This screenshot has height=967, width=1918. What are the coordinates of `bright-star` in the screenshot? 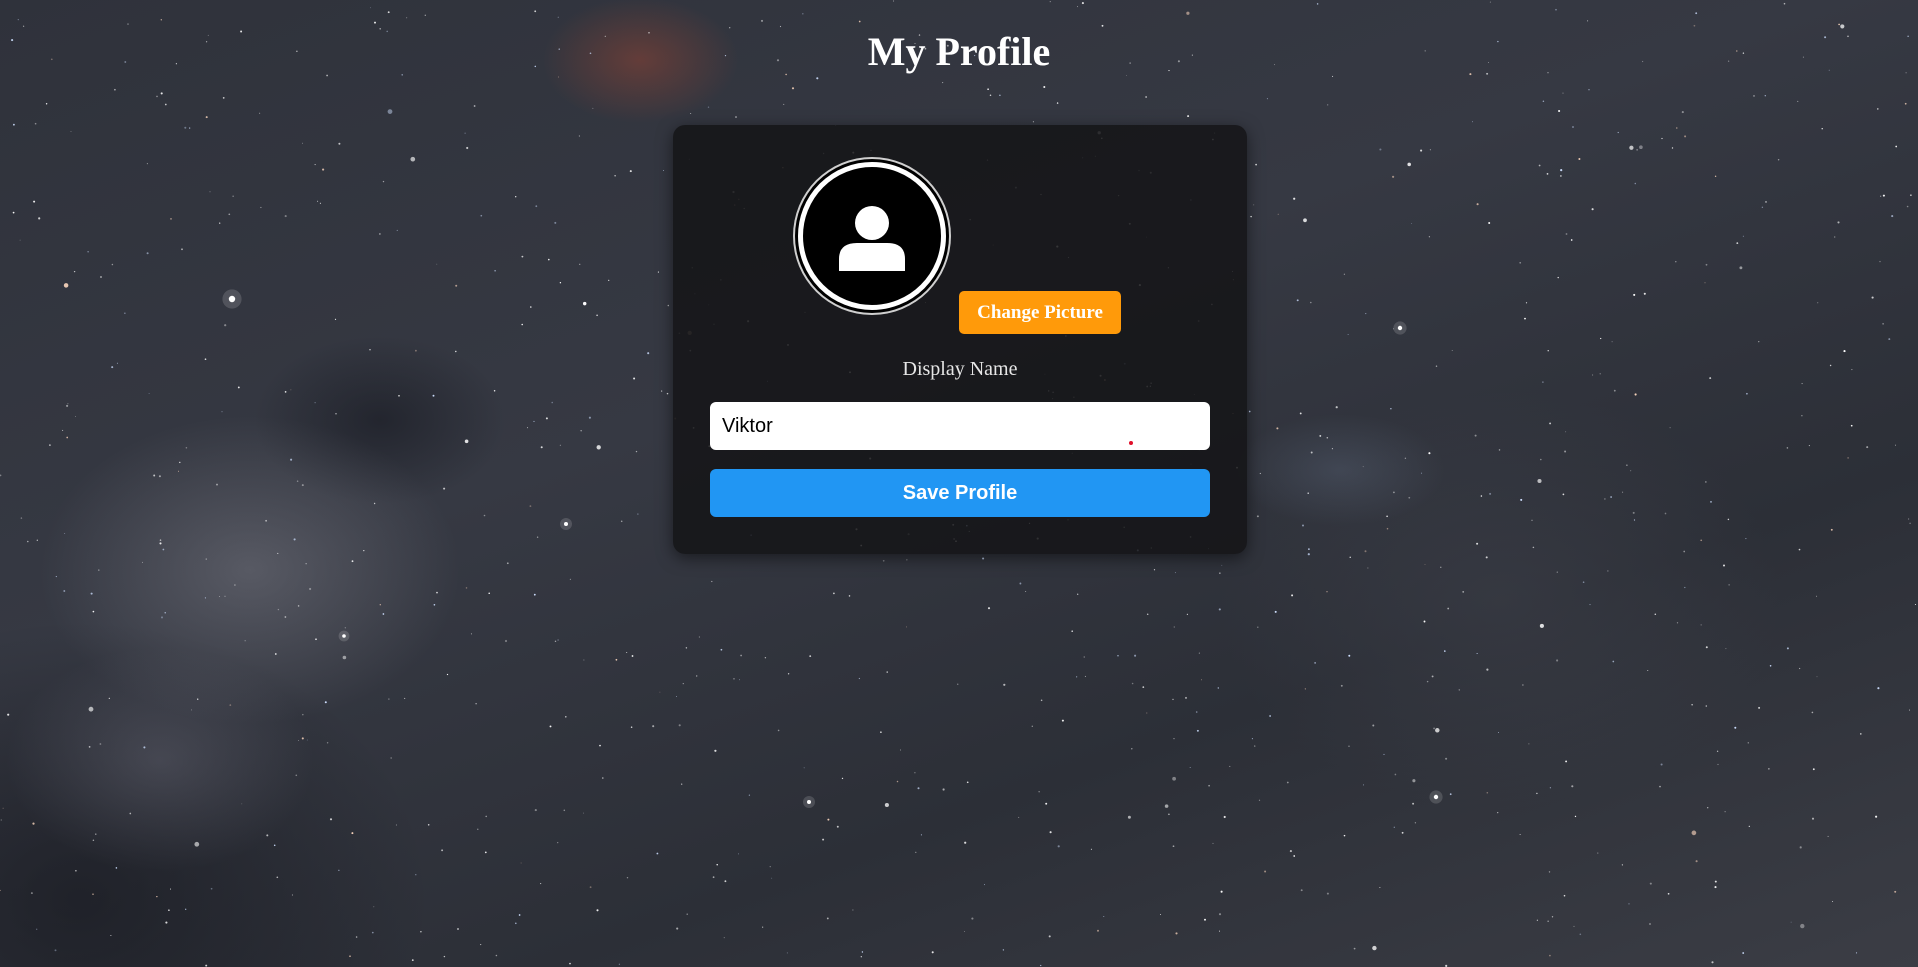 It's located at (1400, 328).